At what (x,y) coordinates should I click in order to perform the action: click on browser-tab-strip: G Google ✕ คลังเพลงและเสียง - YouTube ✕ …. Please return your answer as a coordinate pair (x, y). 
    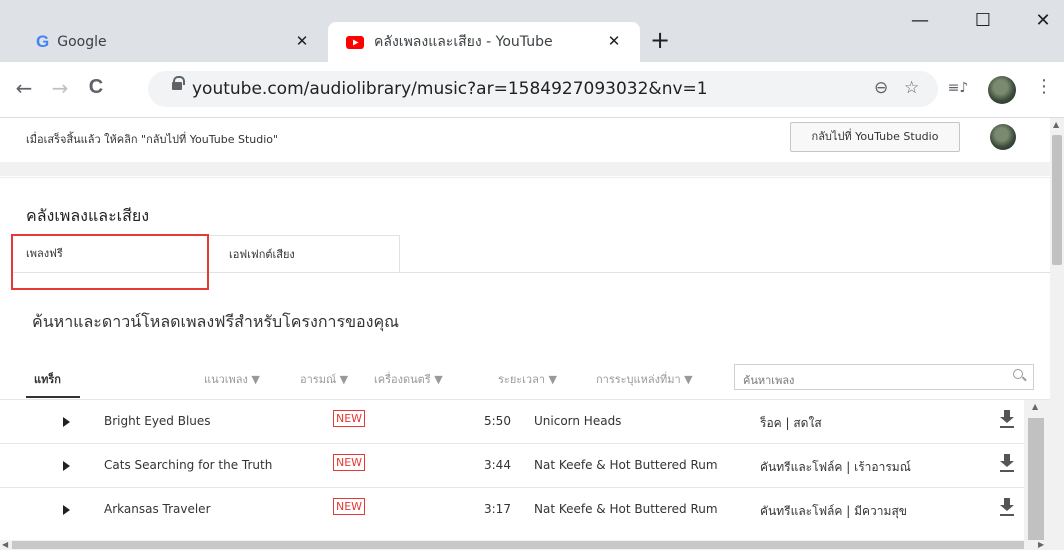
    Looking at the image, I should click on (532, 31).